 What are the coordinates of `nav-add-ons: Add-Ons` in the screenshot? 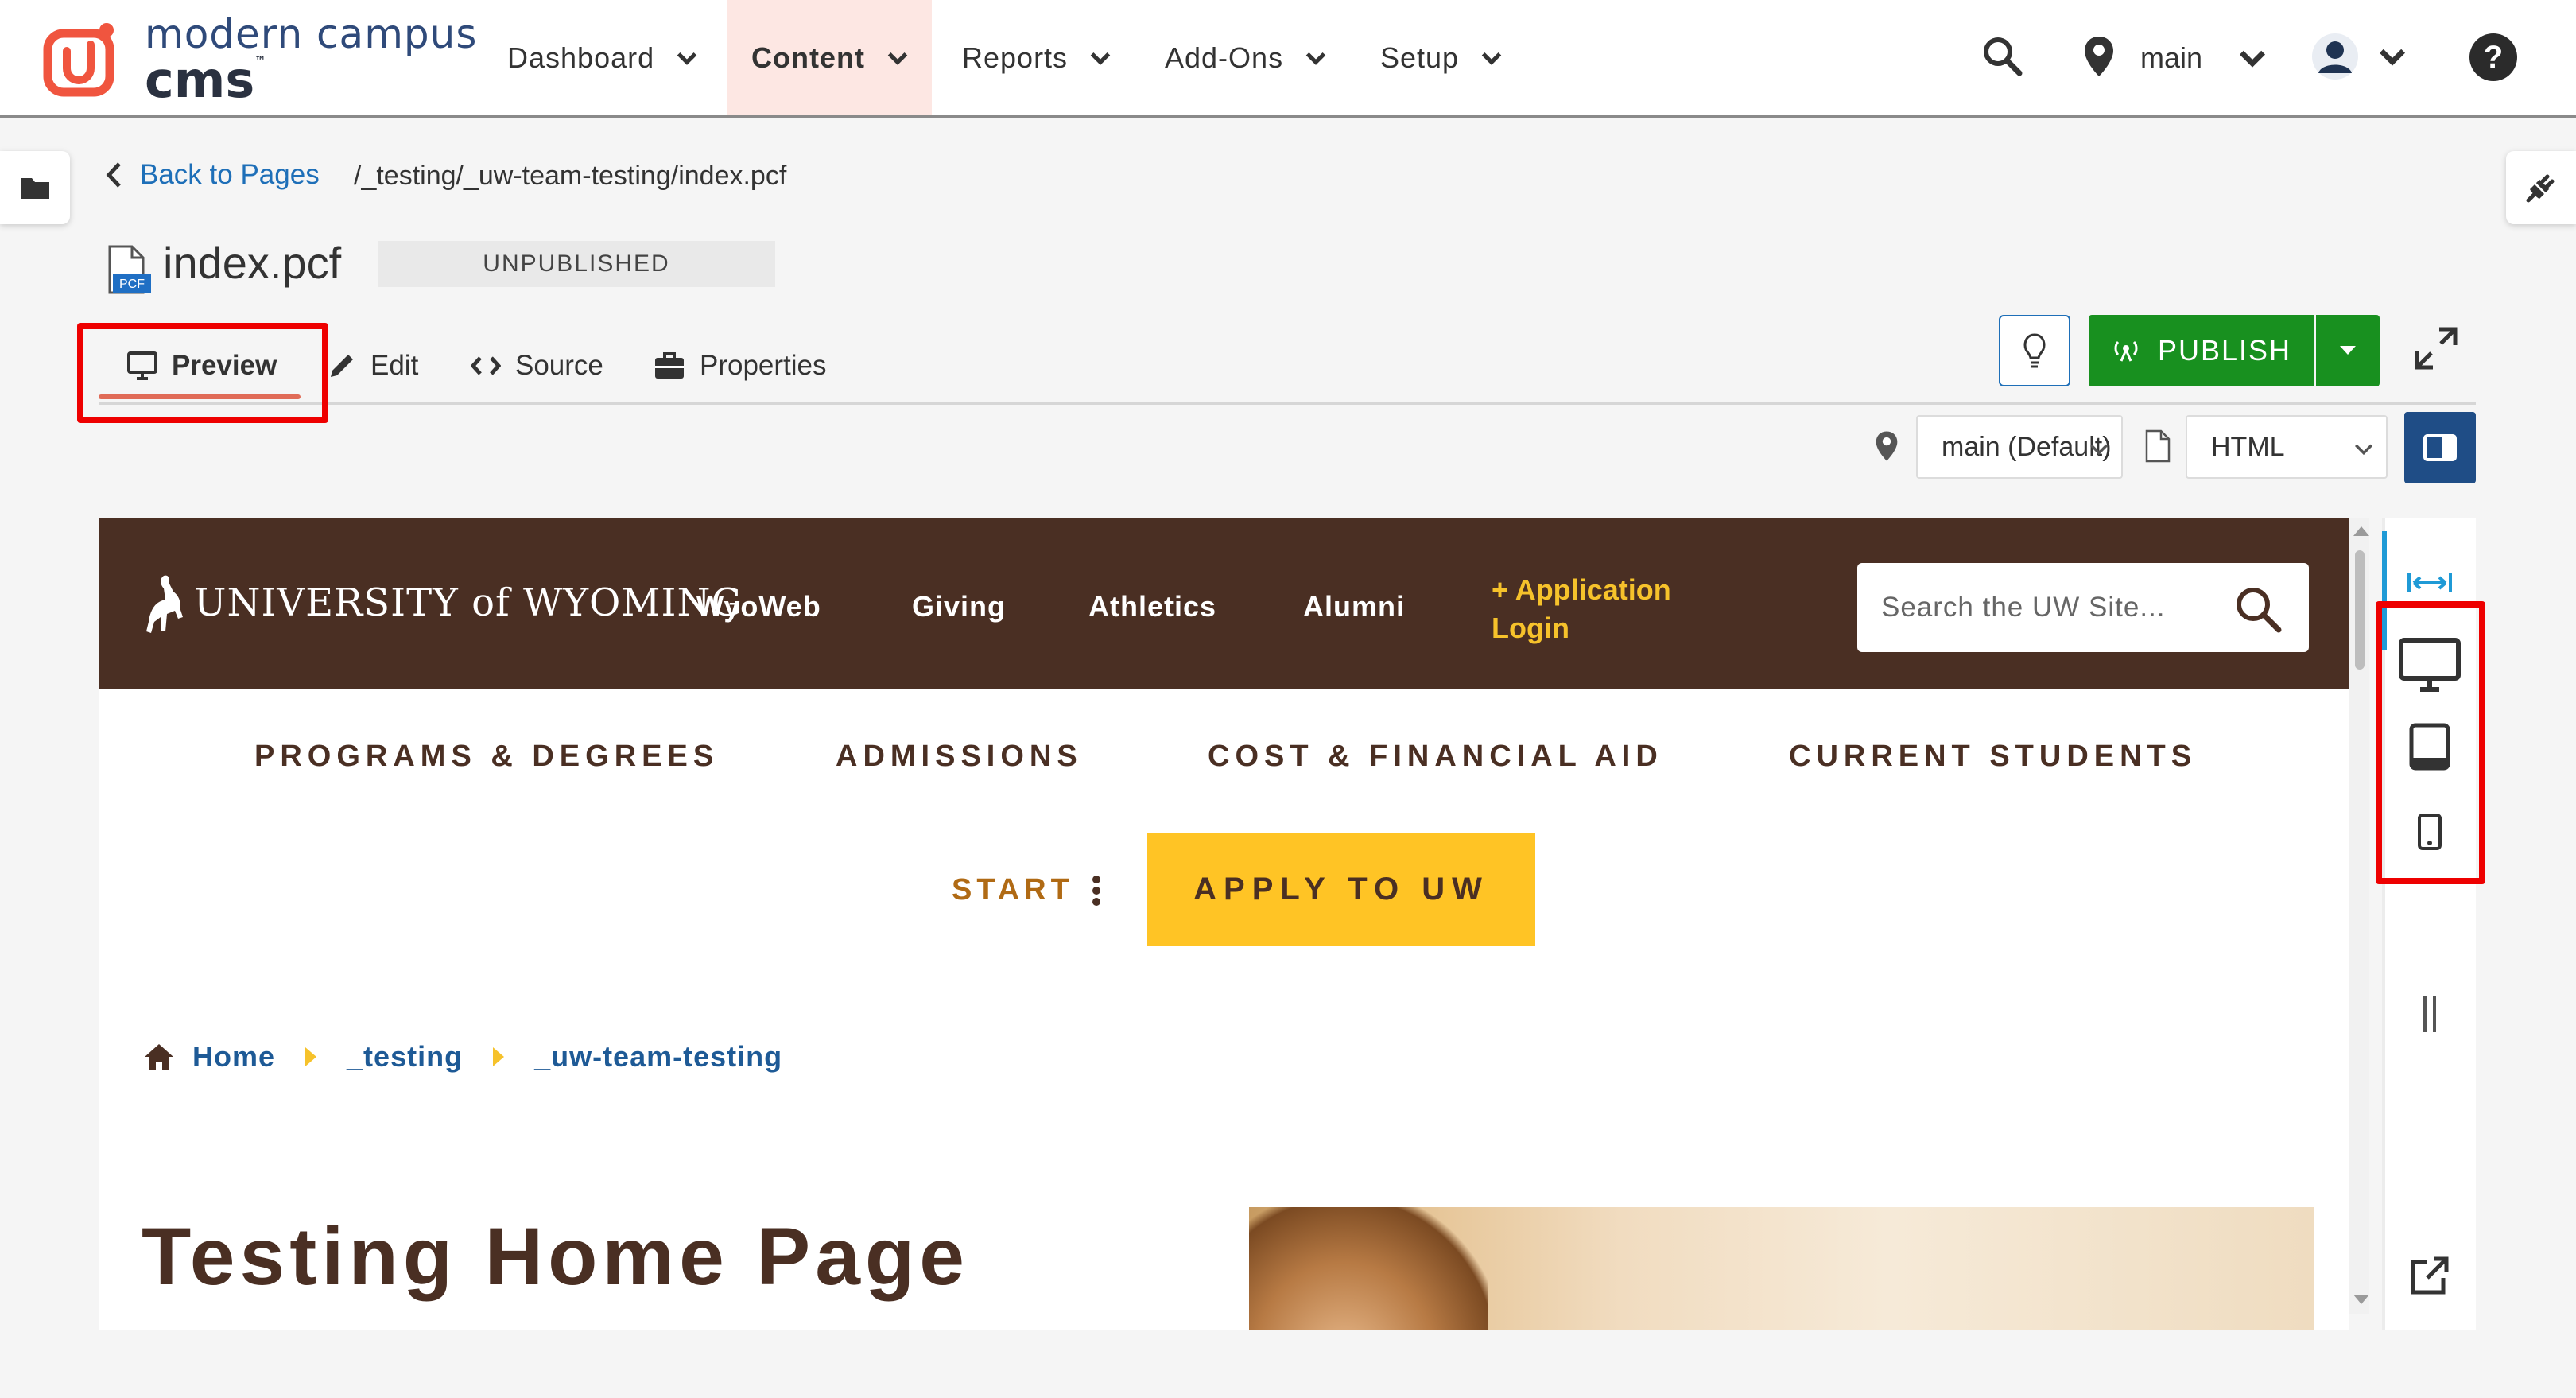 It's located at (1246, 57).